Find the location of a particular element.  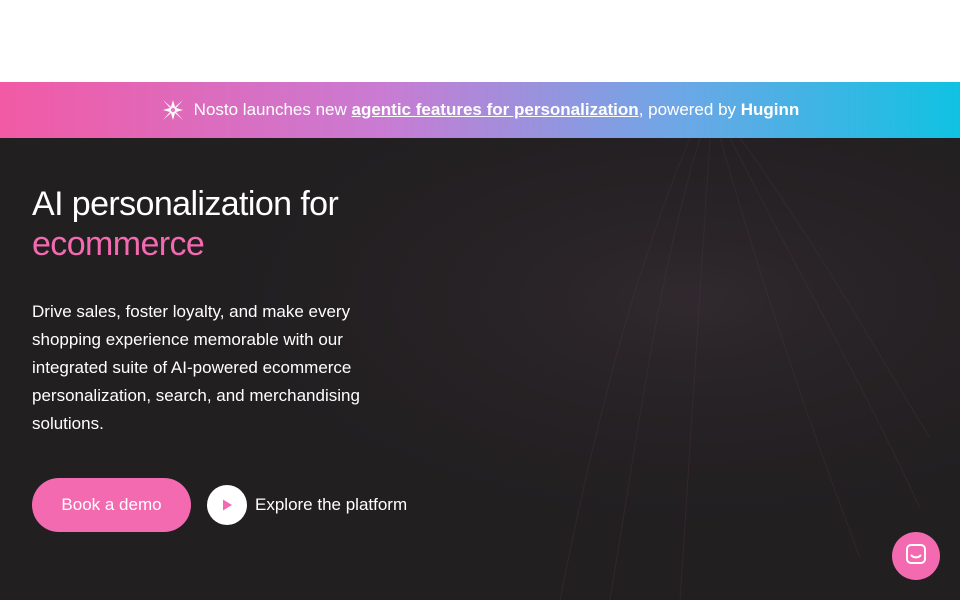

chat-icon is located at coordinates (916, 556).